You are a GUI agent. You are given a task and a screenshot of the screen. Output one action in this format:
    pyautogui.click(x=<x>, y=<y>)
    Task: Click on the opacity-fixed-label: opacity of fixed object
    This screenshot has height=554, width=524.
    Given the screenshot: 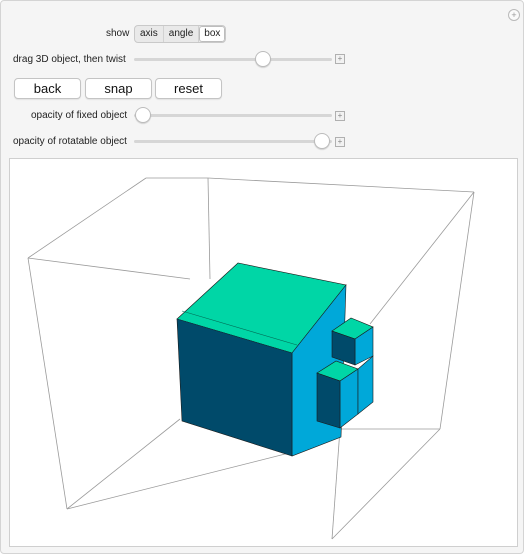 What is the action you would take?
    pyautogui.click(x=79, y=115)
    